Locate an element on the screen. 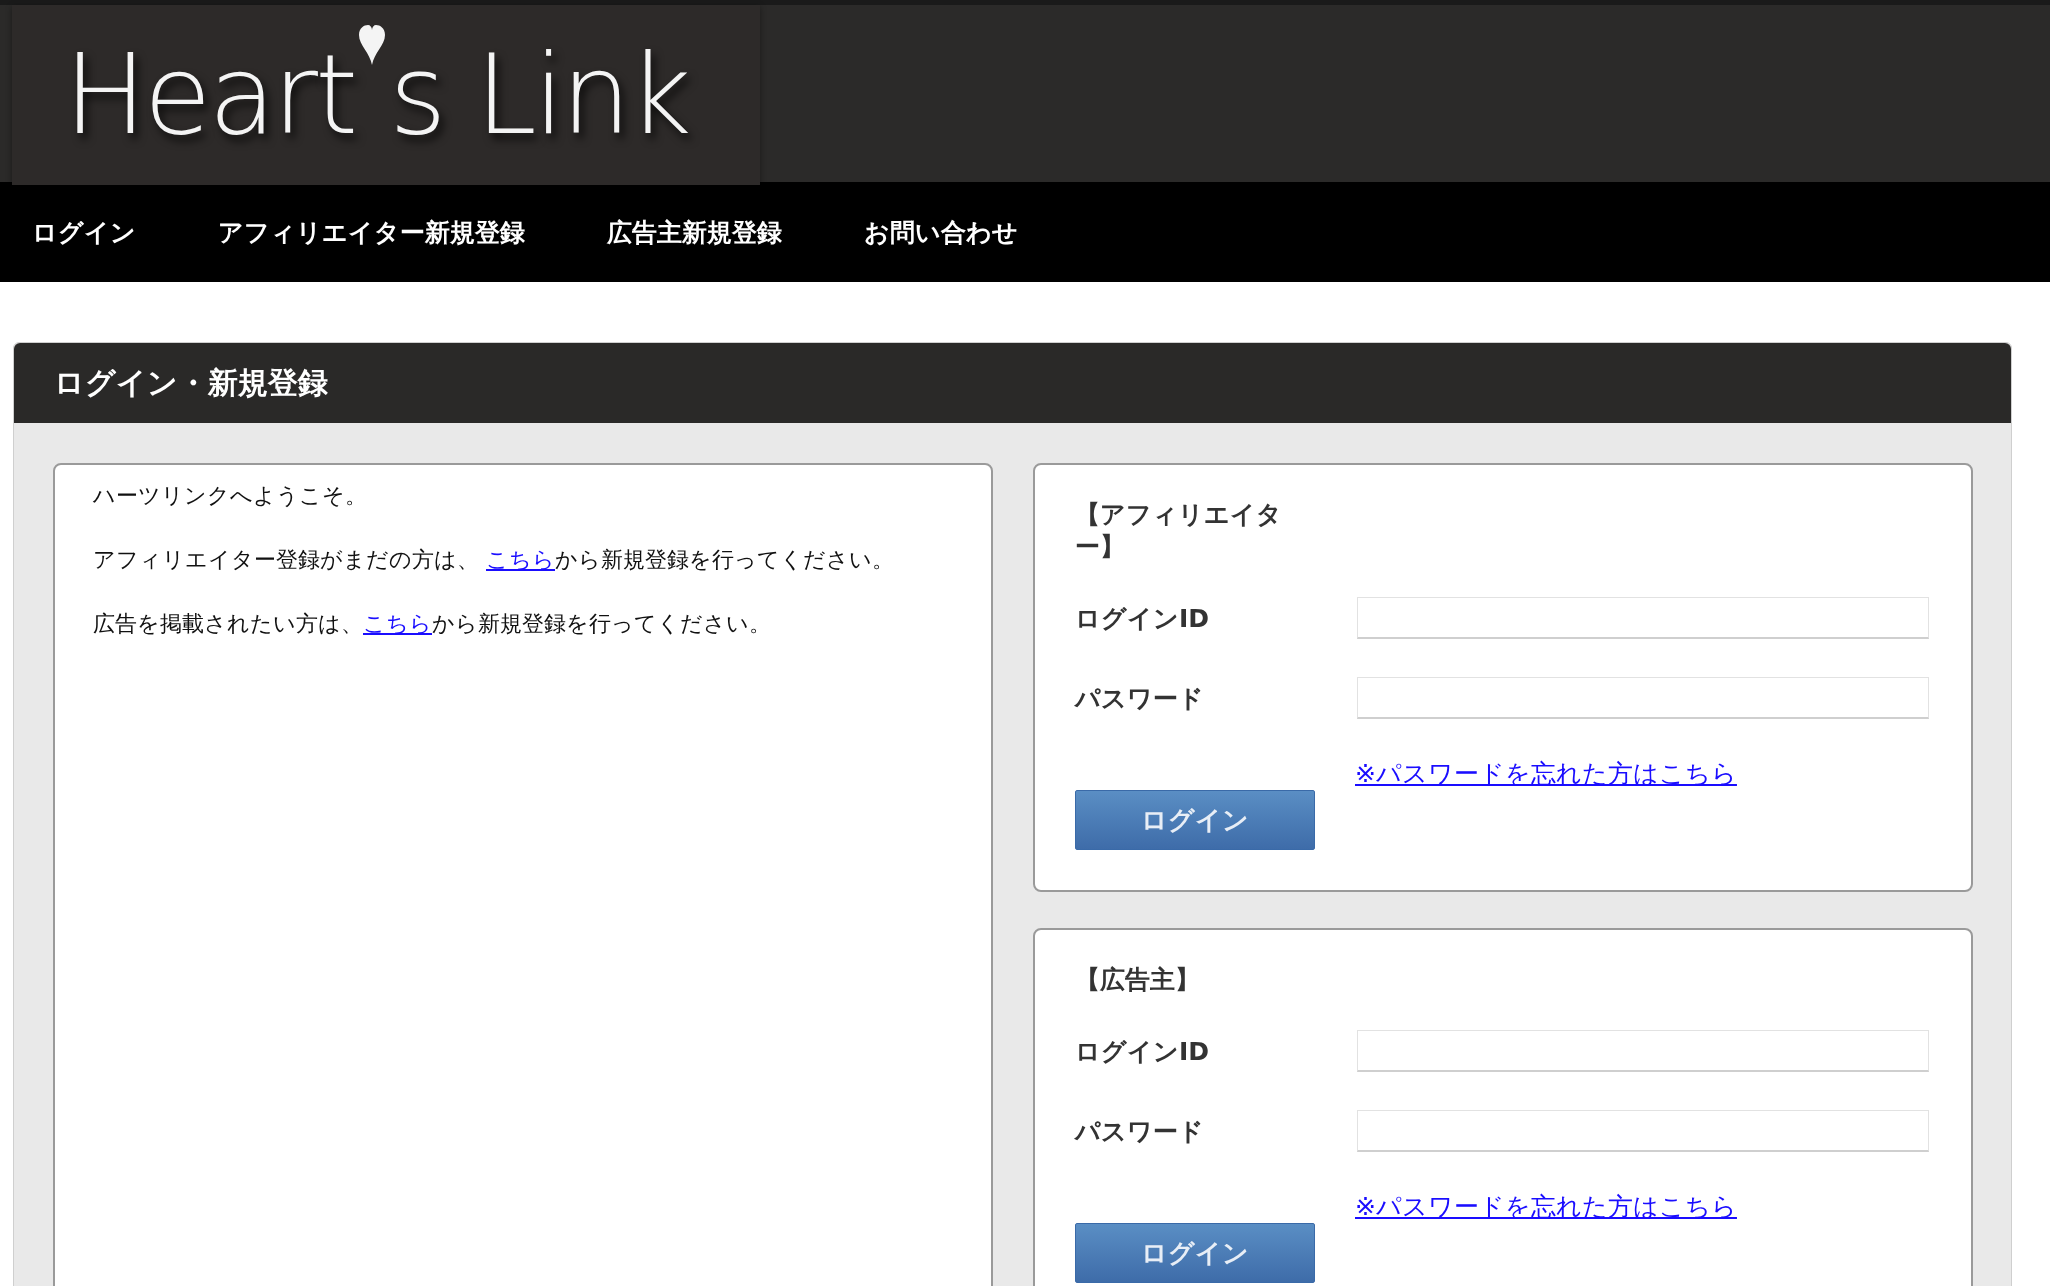 The height and width of the screenshot is (1286, 2050). heart-icon is located at coordinates (372, 45).